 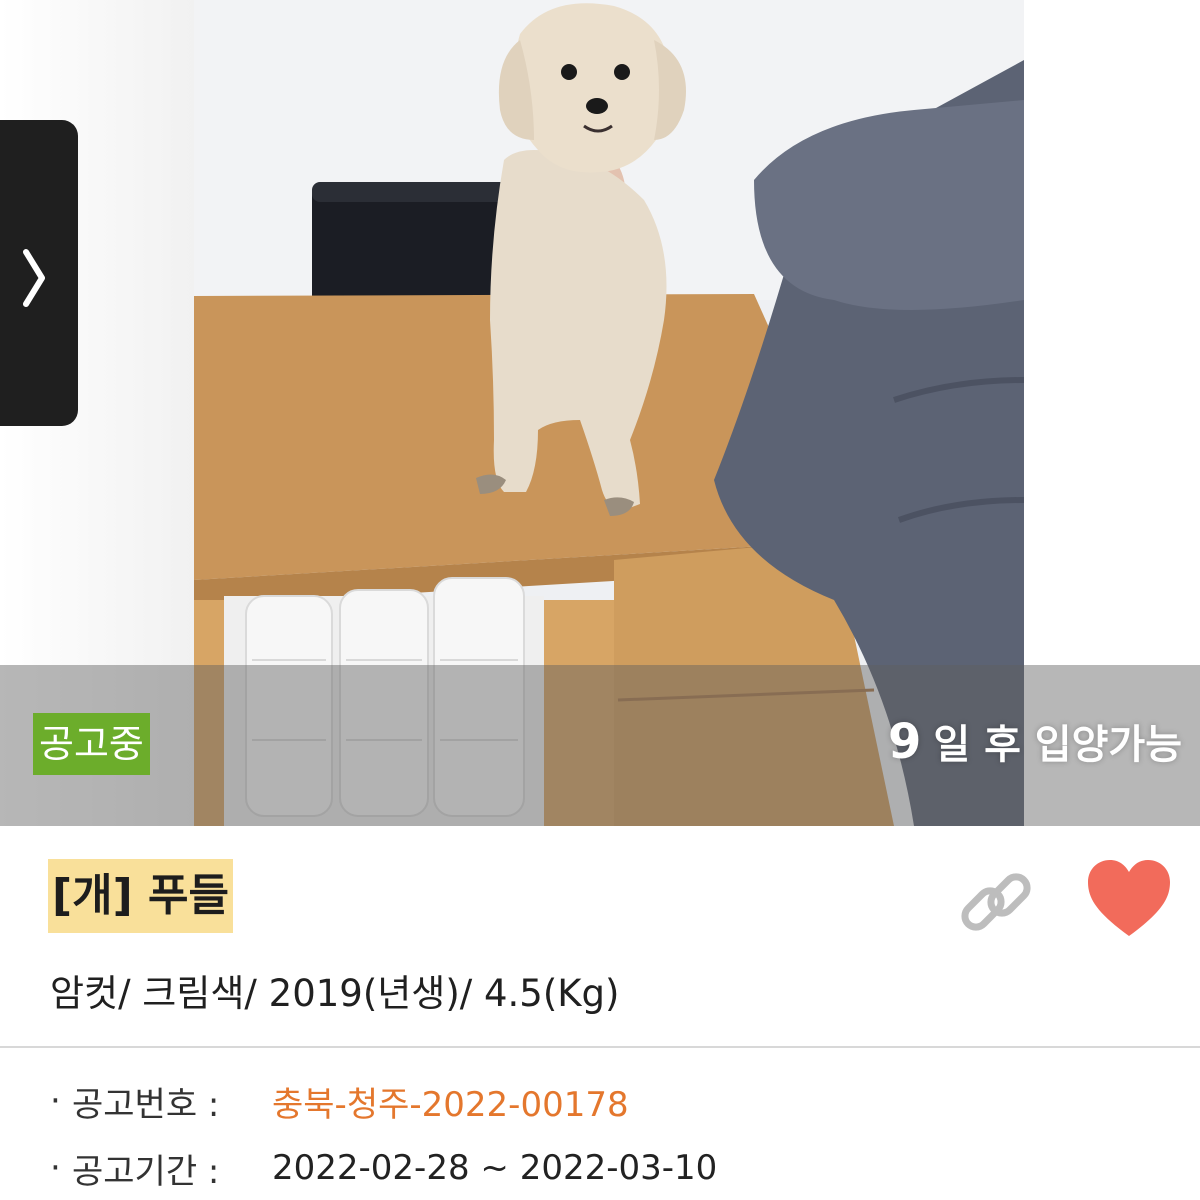 I want to click on prev-photo-button, so click(x=39, y=273).